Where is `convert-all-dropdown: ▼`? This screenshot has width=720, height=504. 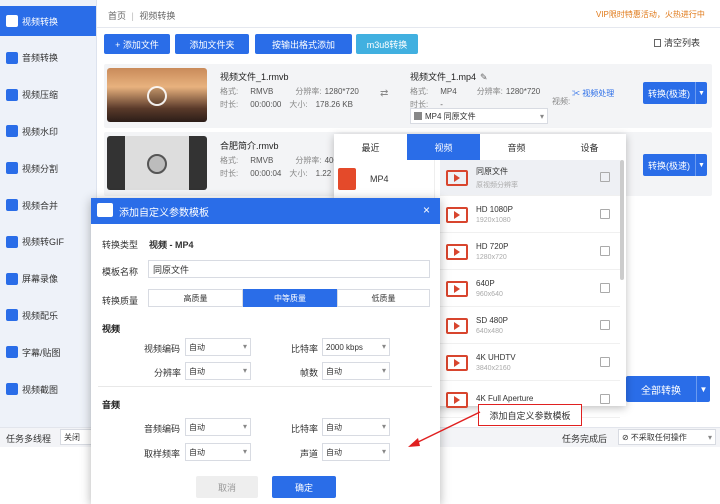
convert-all-dropdown: ▼ is located at coordinates (703, 389).